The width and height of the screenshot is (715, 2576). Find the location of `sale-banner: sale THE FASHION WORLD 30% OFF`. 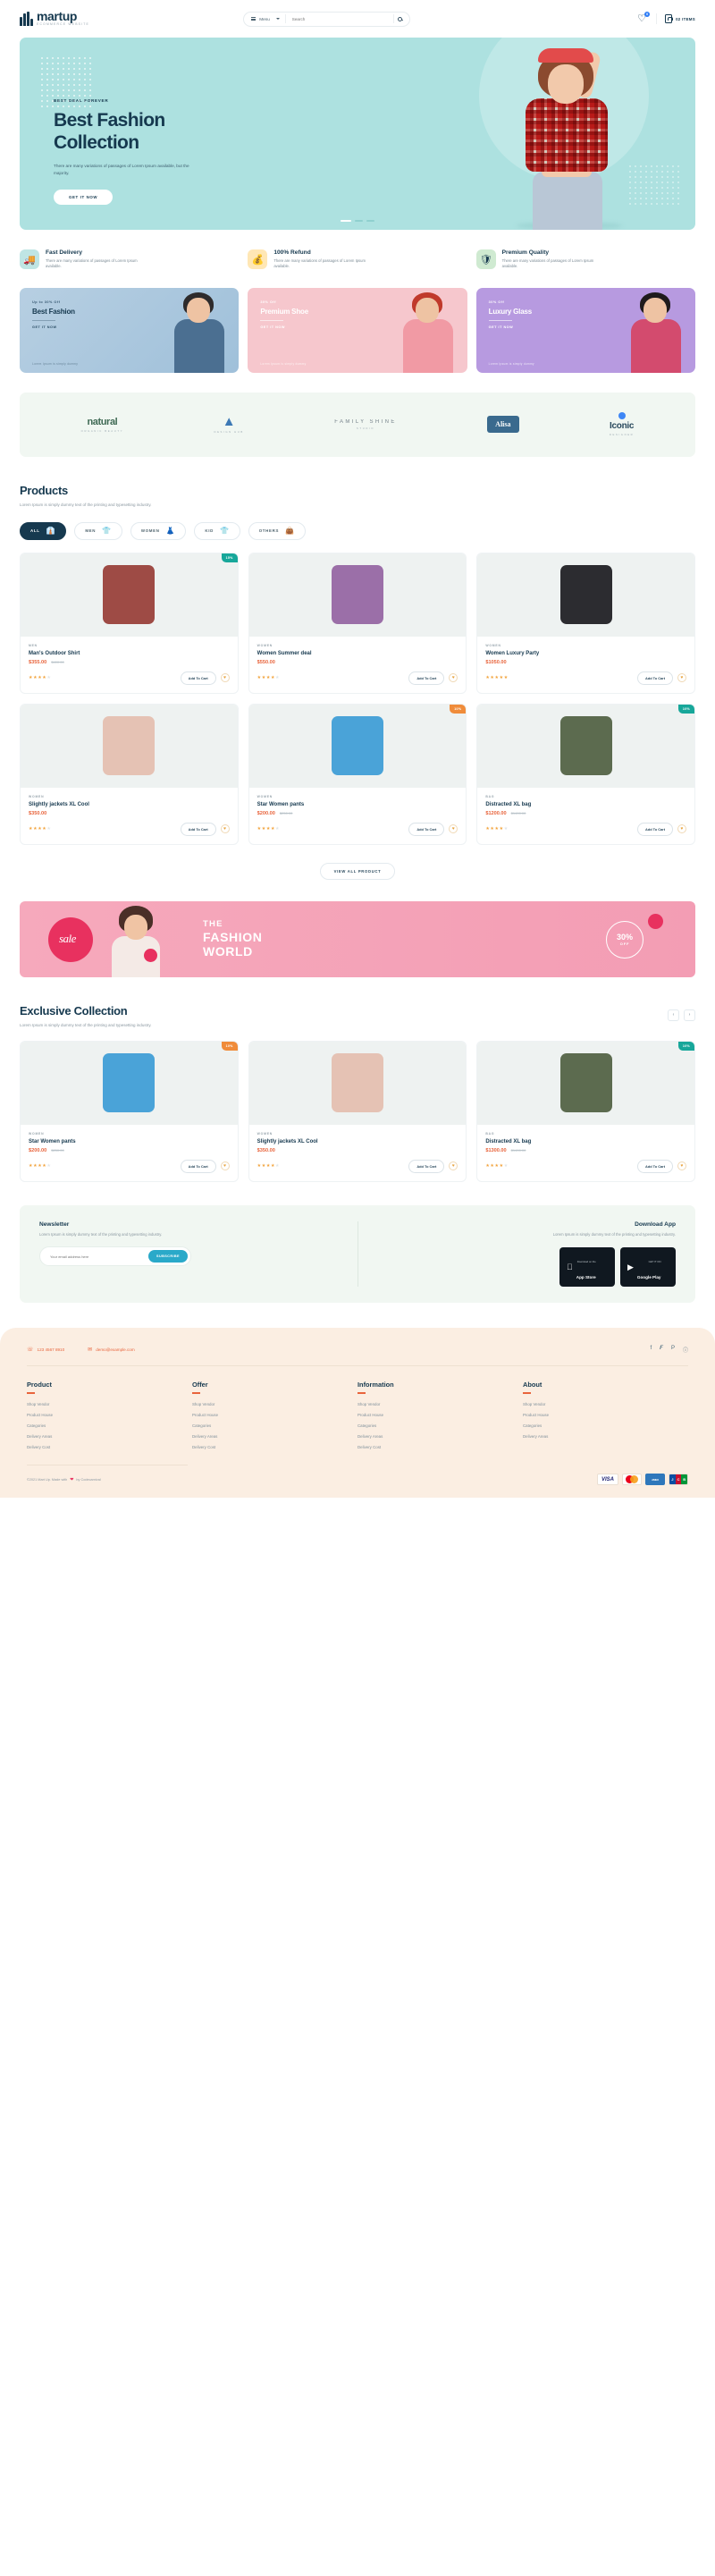

sale-banner: sale THE FASHION WORLD 30% OFF is located at coordinates (358, 938).